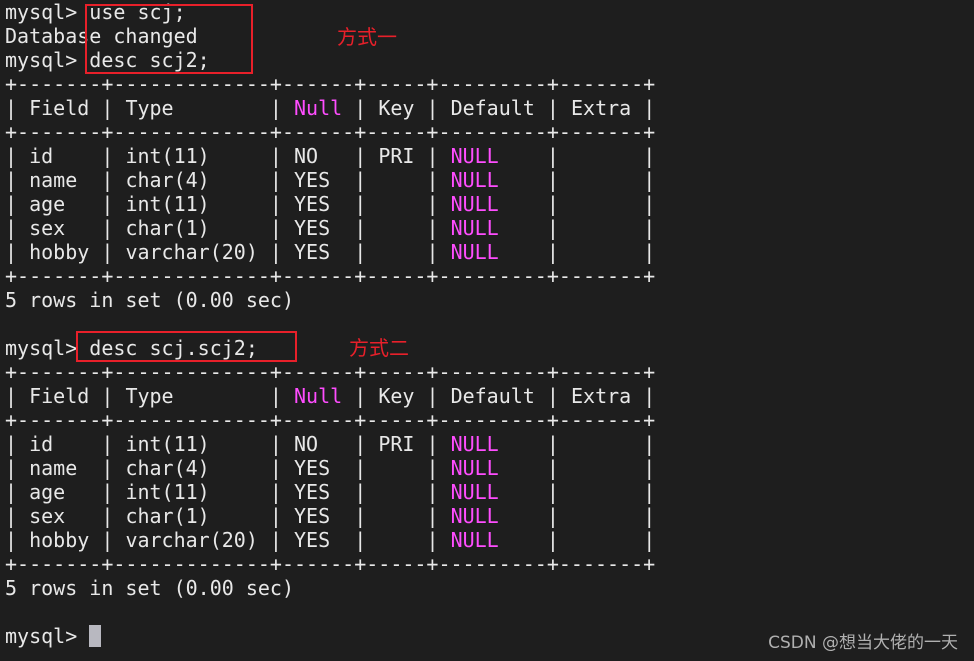 The width and height of the screenshot is (974, 661). What do you see at coordinates (318, 108) in the screenshot?
I see `table-1-header-cell: Null` at bounding box center [318, 108].